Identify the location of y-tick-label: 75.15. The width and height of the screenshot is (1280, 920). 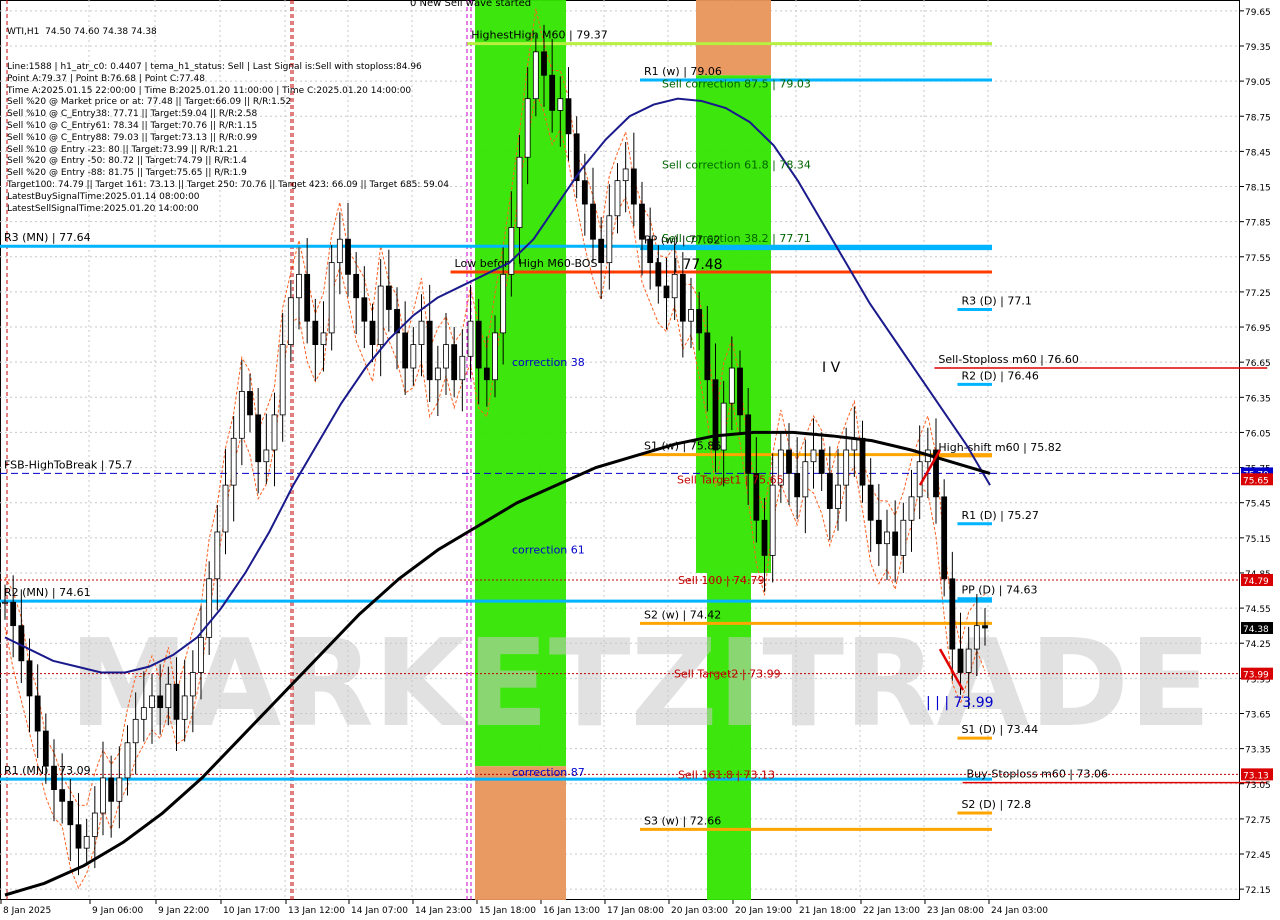
(1258, 540).